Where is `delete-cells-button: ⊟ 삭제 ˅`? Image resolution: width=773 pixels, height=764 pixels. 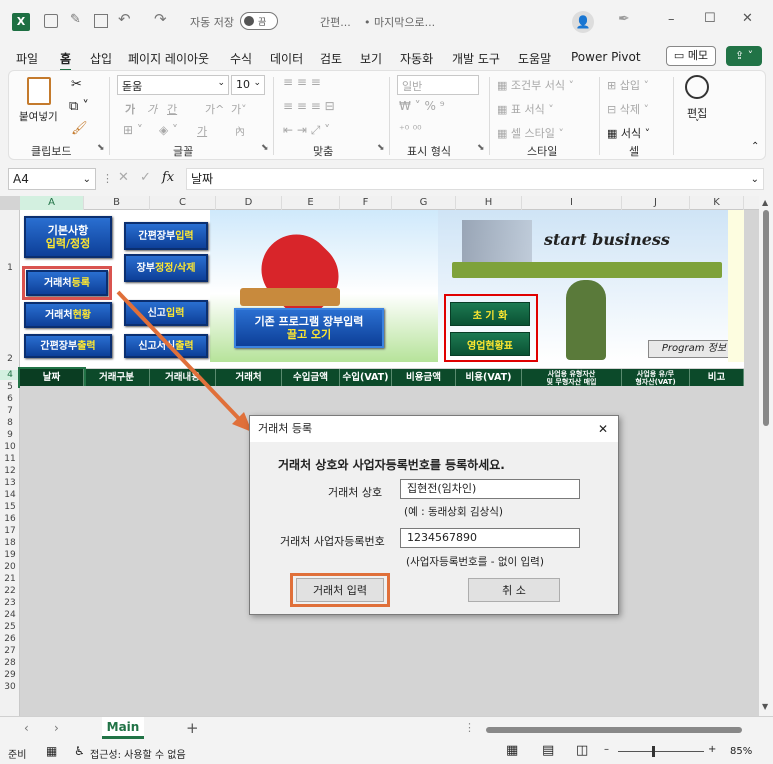
delete-cells-button: ⊟ 삭제 ˅ is located at coordinates (628, 109).